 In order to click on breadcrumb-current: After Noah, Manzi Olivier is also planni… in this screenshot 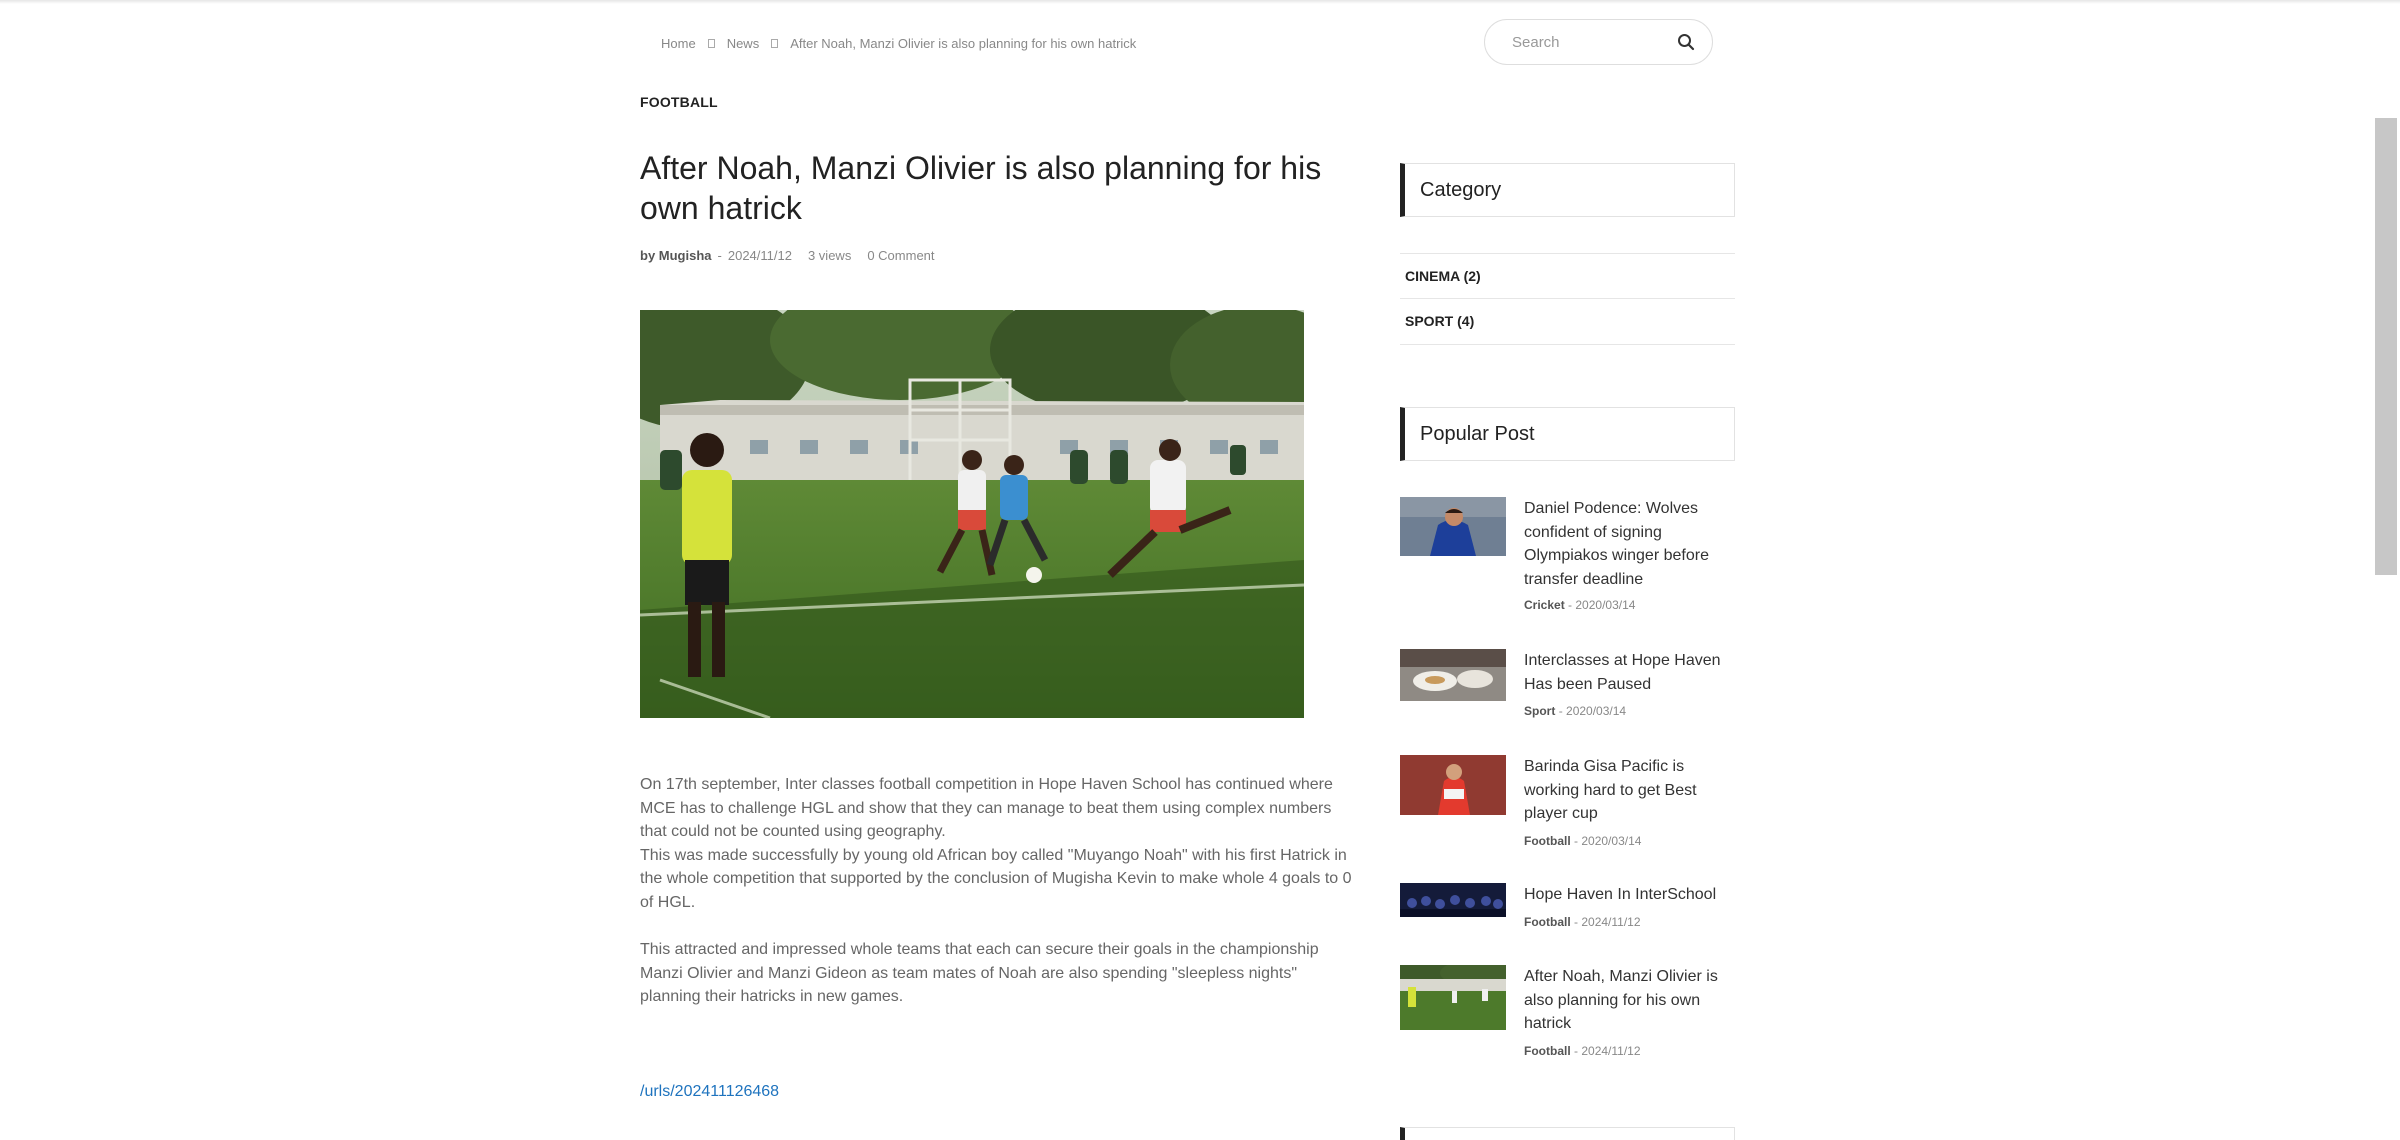, I will do `click(963, 43)`.